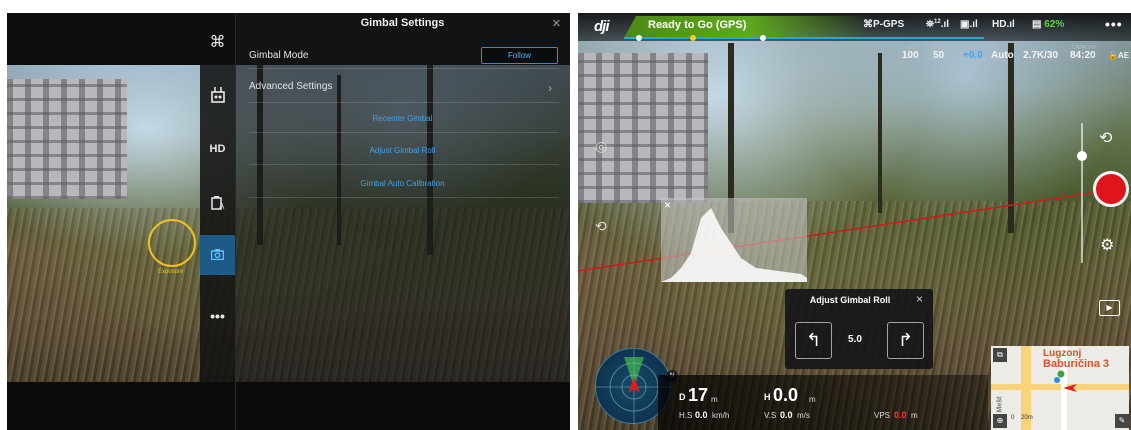  What do you see at coordinates (698, 395) in the screenshot?
I see `distance-value: 17` at bounding box center [698, 395].